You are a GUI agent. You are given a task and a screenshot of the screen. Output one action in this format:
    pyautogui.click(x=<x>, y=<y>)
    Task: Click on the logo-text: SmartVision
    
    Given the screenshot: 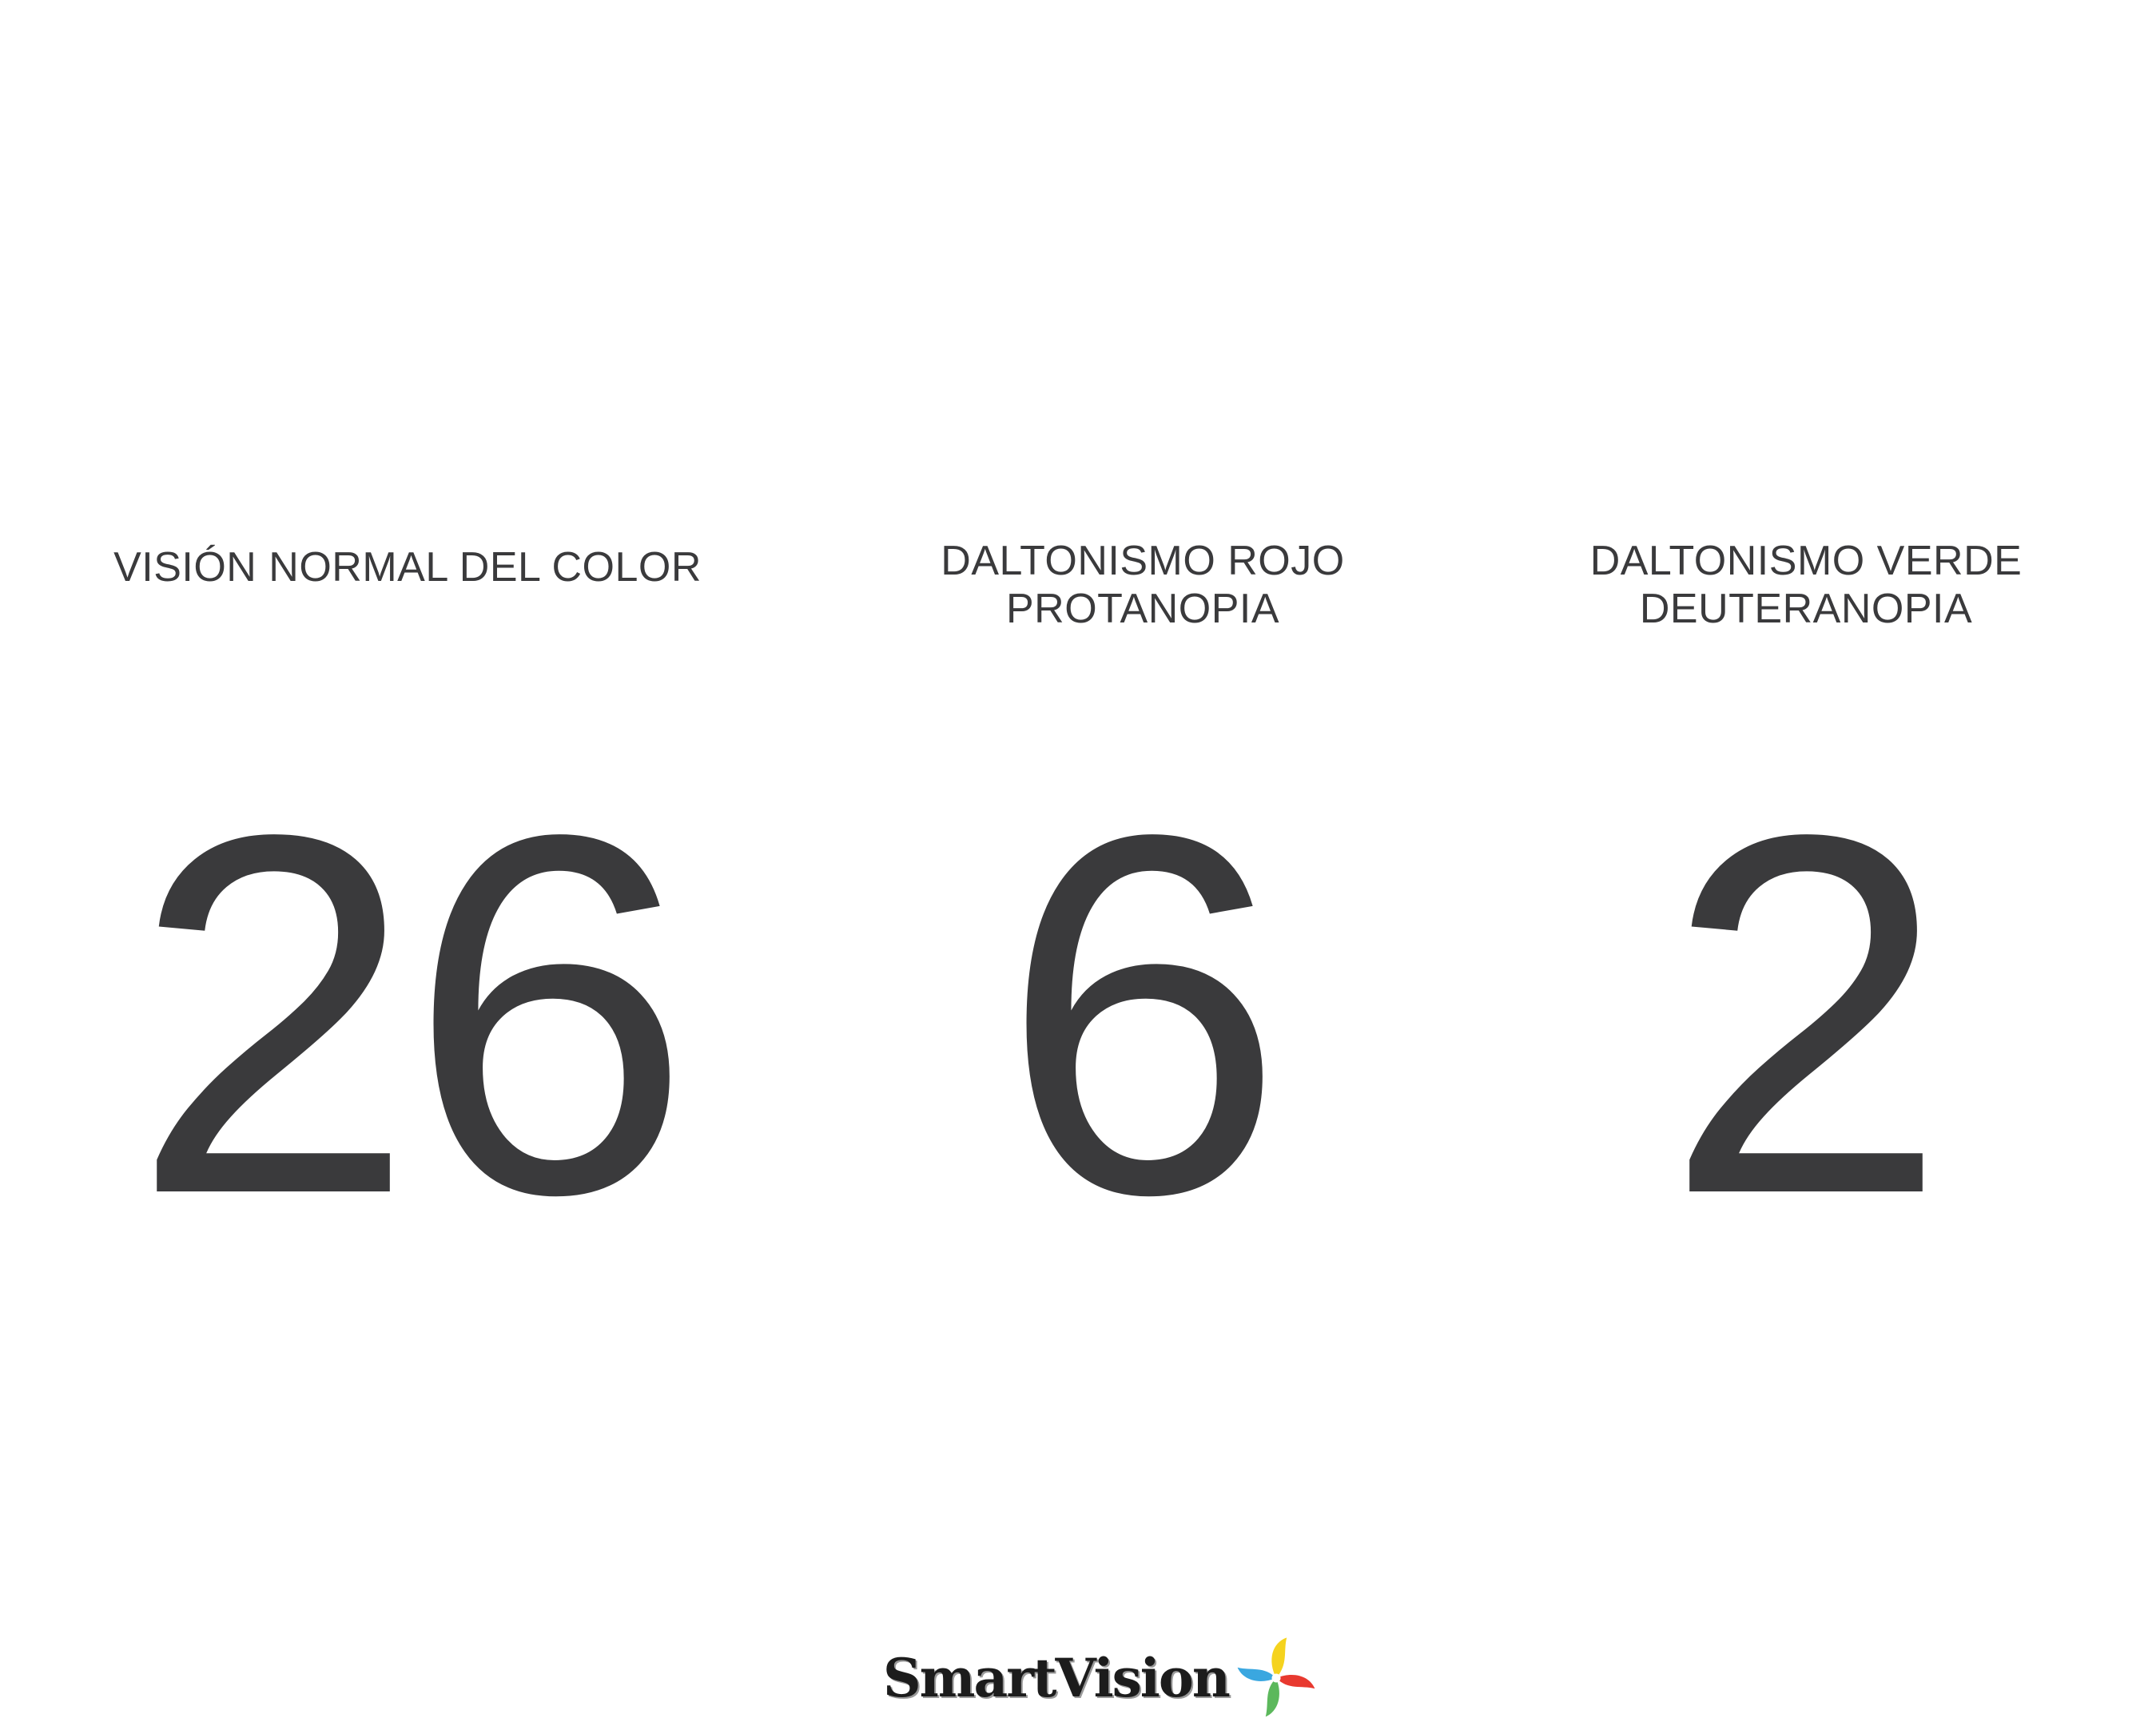 What is the action you would take?
    pyautogui.click(x=1057, y=1678)
    